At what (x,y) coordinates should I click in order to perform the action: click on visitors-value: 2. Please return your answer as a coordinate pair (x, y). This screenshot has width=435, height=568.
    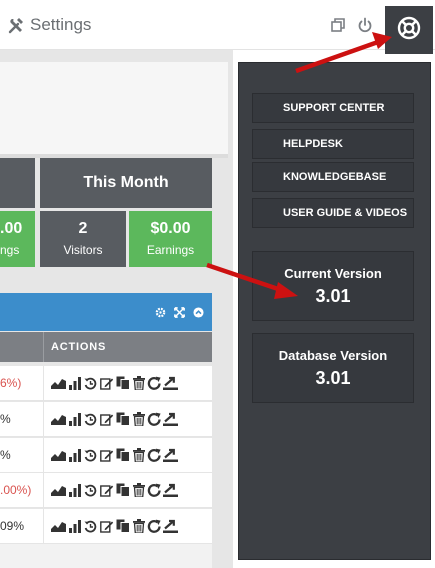
    Looking at the image, I should click on (83, 228).